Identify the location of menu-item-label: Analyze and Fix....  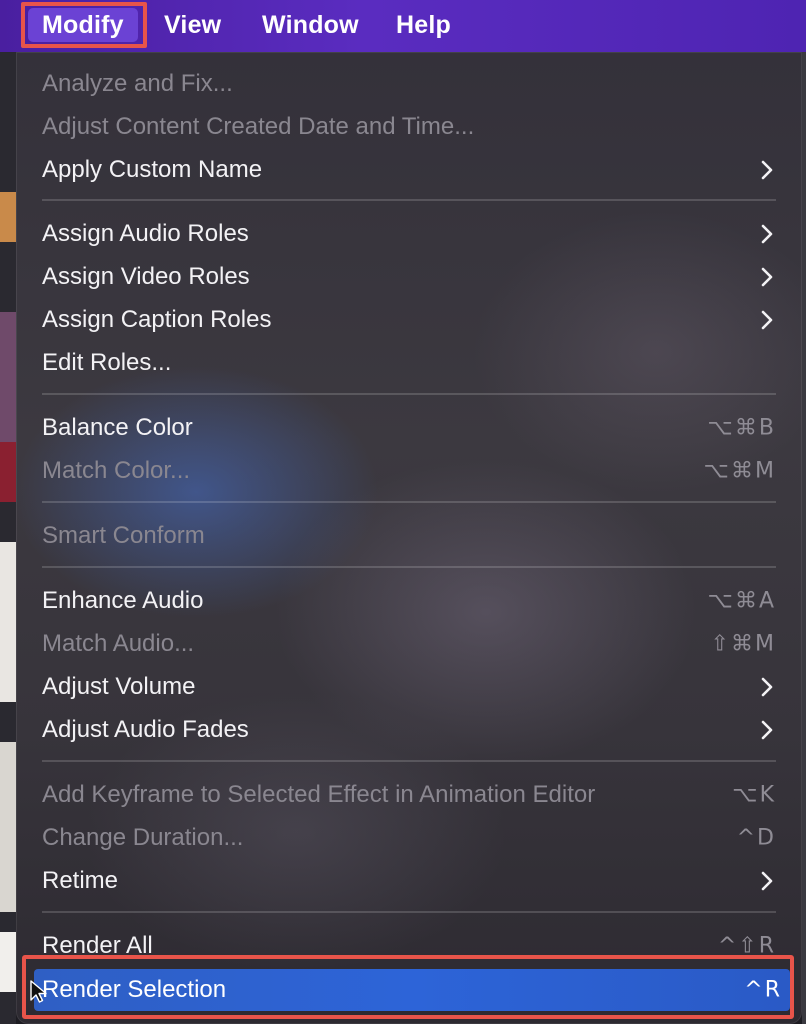
(137, 83).